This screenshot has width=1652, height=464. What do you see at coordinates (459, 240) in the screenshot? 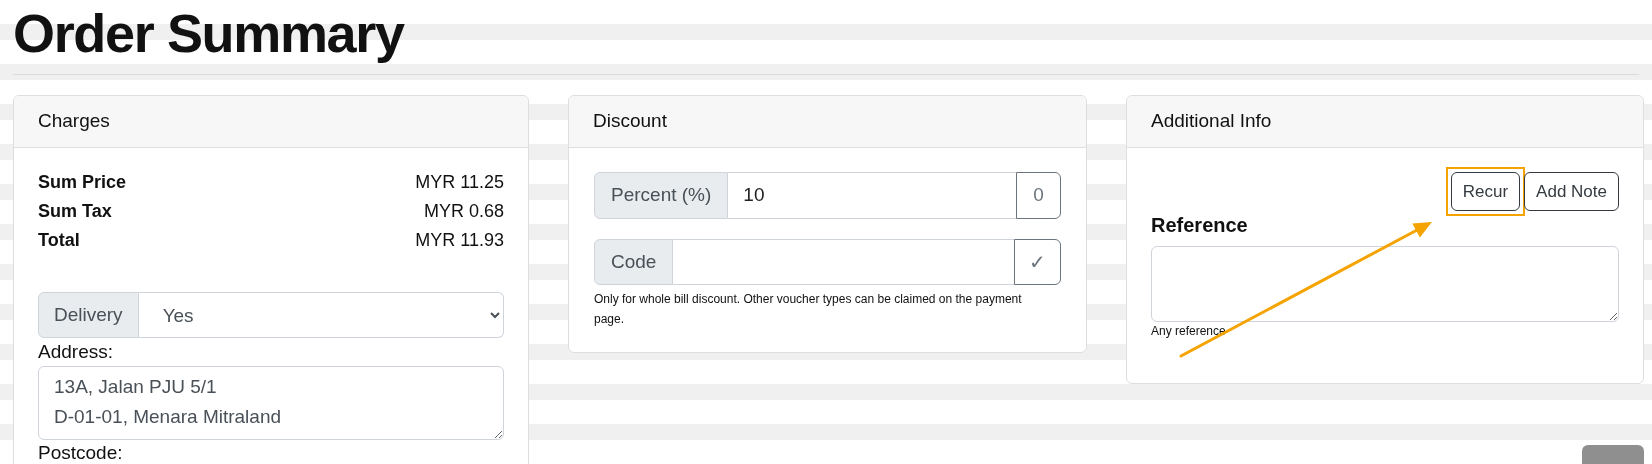
I see `charge-value: MYR 11.93` at bounding box center [459, 240].